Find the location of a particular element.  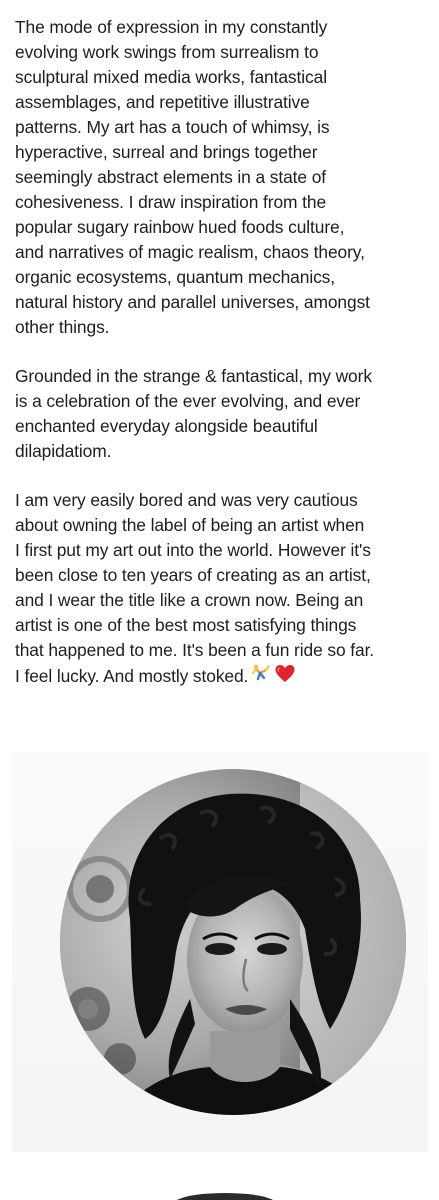

cartwheel-icon is located at coordinates (261, 677).